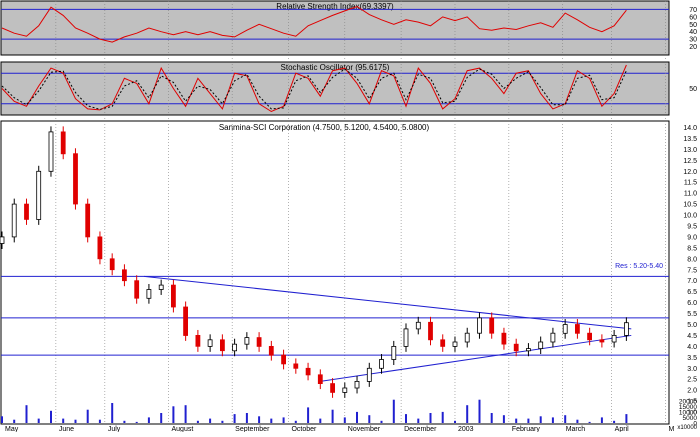 This screenshot has width=700, height=437. I want to click on price-tick-label: 11.0, so click(690, 194).